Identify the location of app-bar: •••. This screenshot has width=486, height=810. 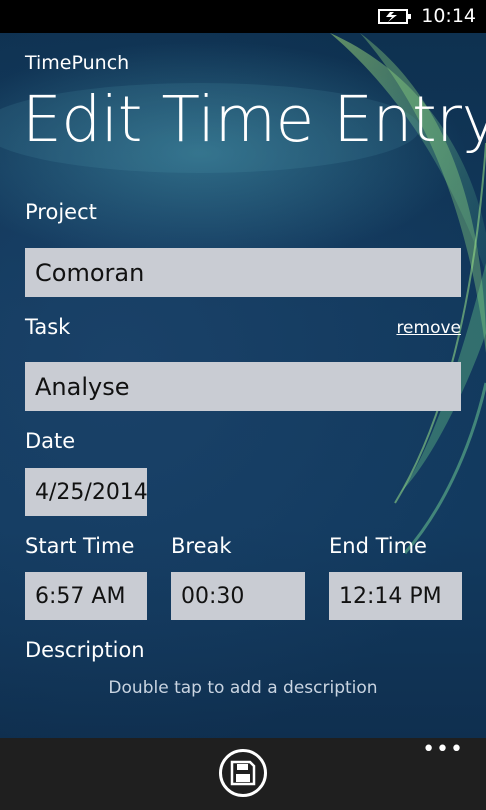
(243, 774).